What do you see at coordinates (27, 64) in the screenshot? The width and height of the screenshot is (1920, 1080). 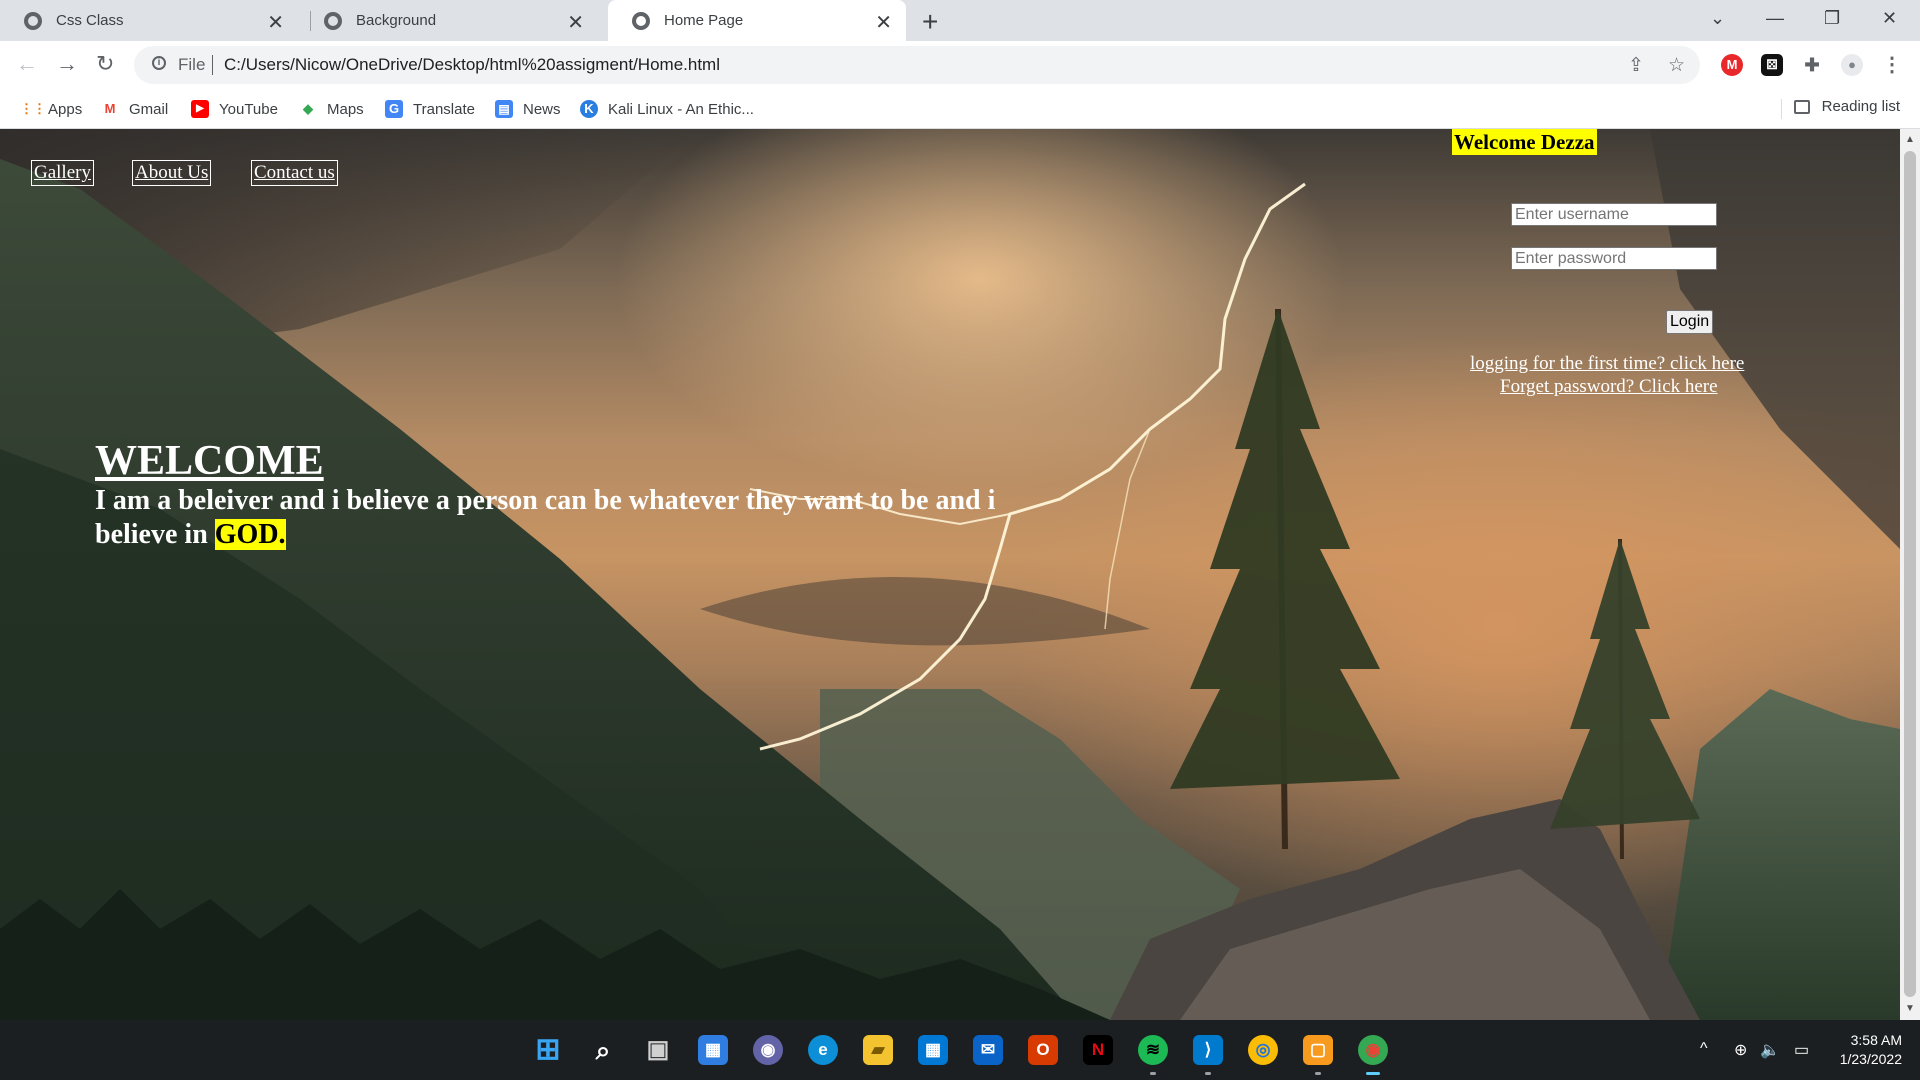 I see `back-button: ←` at bounding box center [27, 64].